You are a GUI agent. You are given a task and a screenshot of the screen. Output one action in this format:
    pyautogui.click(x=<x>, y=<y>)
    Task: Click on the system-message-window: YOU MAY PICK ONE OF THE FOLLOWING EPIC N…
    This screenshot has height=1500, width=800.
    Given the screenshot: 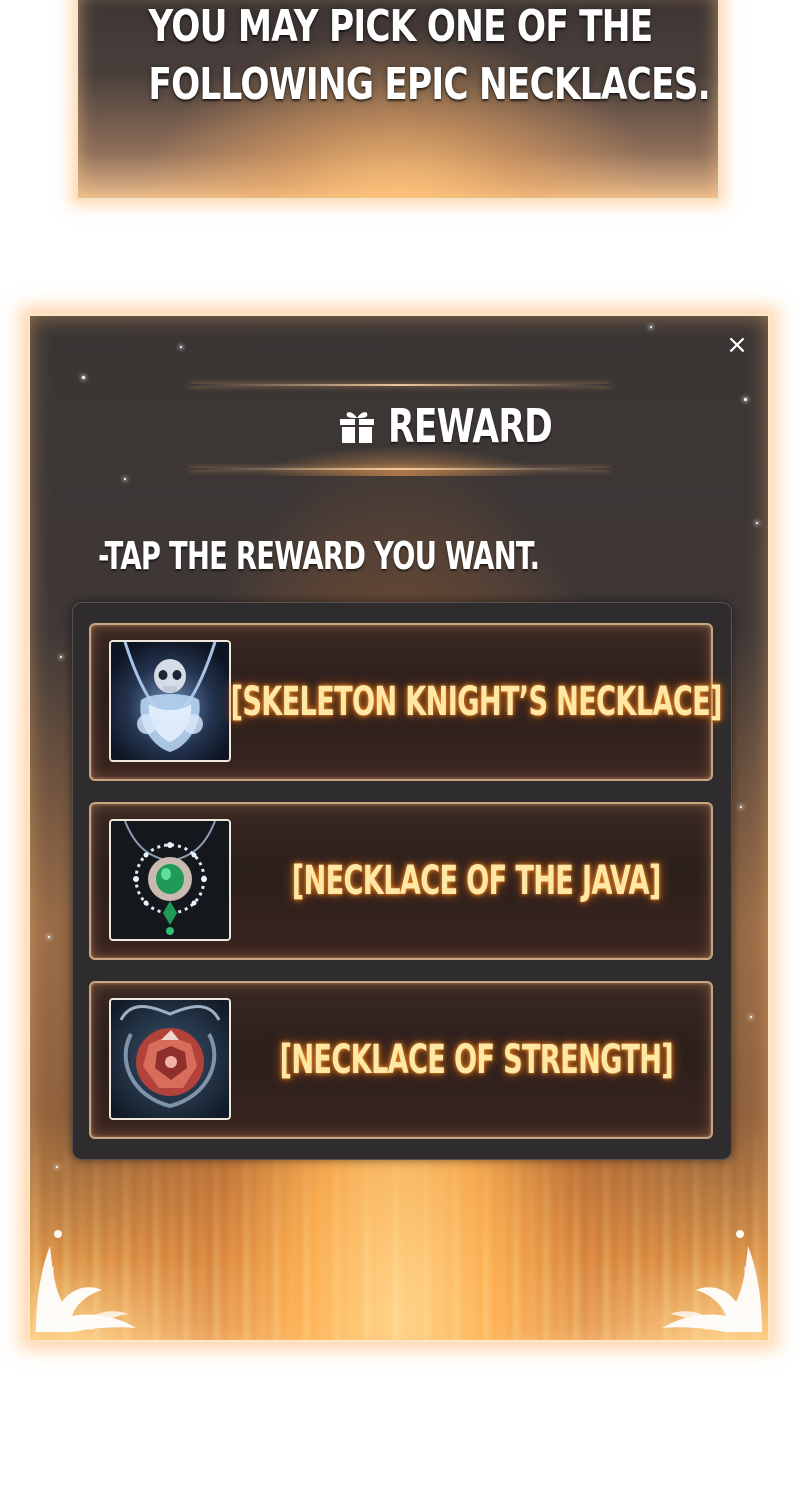 What is the action you would take?
    pyautogui.click(x=398, y=100)
    